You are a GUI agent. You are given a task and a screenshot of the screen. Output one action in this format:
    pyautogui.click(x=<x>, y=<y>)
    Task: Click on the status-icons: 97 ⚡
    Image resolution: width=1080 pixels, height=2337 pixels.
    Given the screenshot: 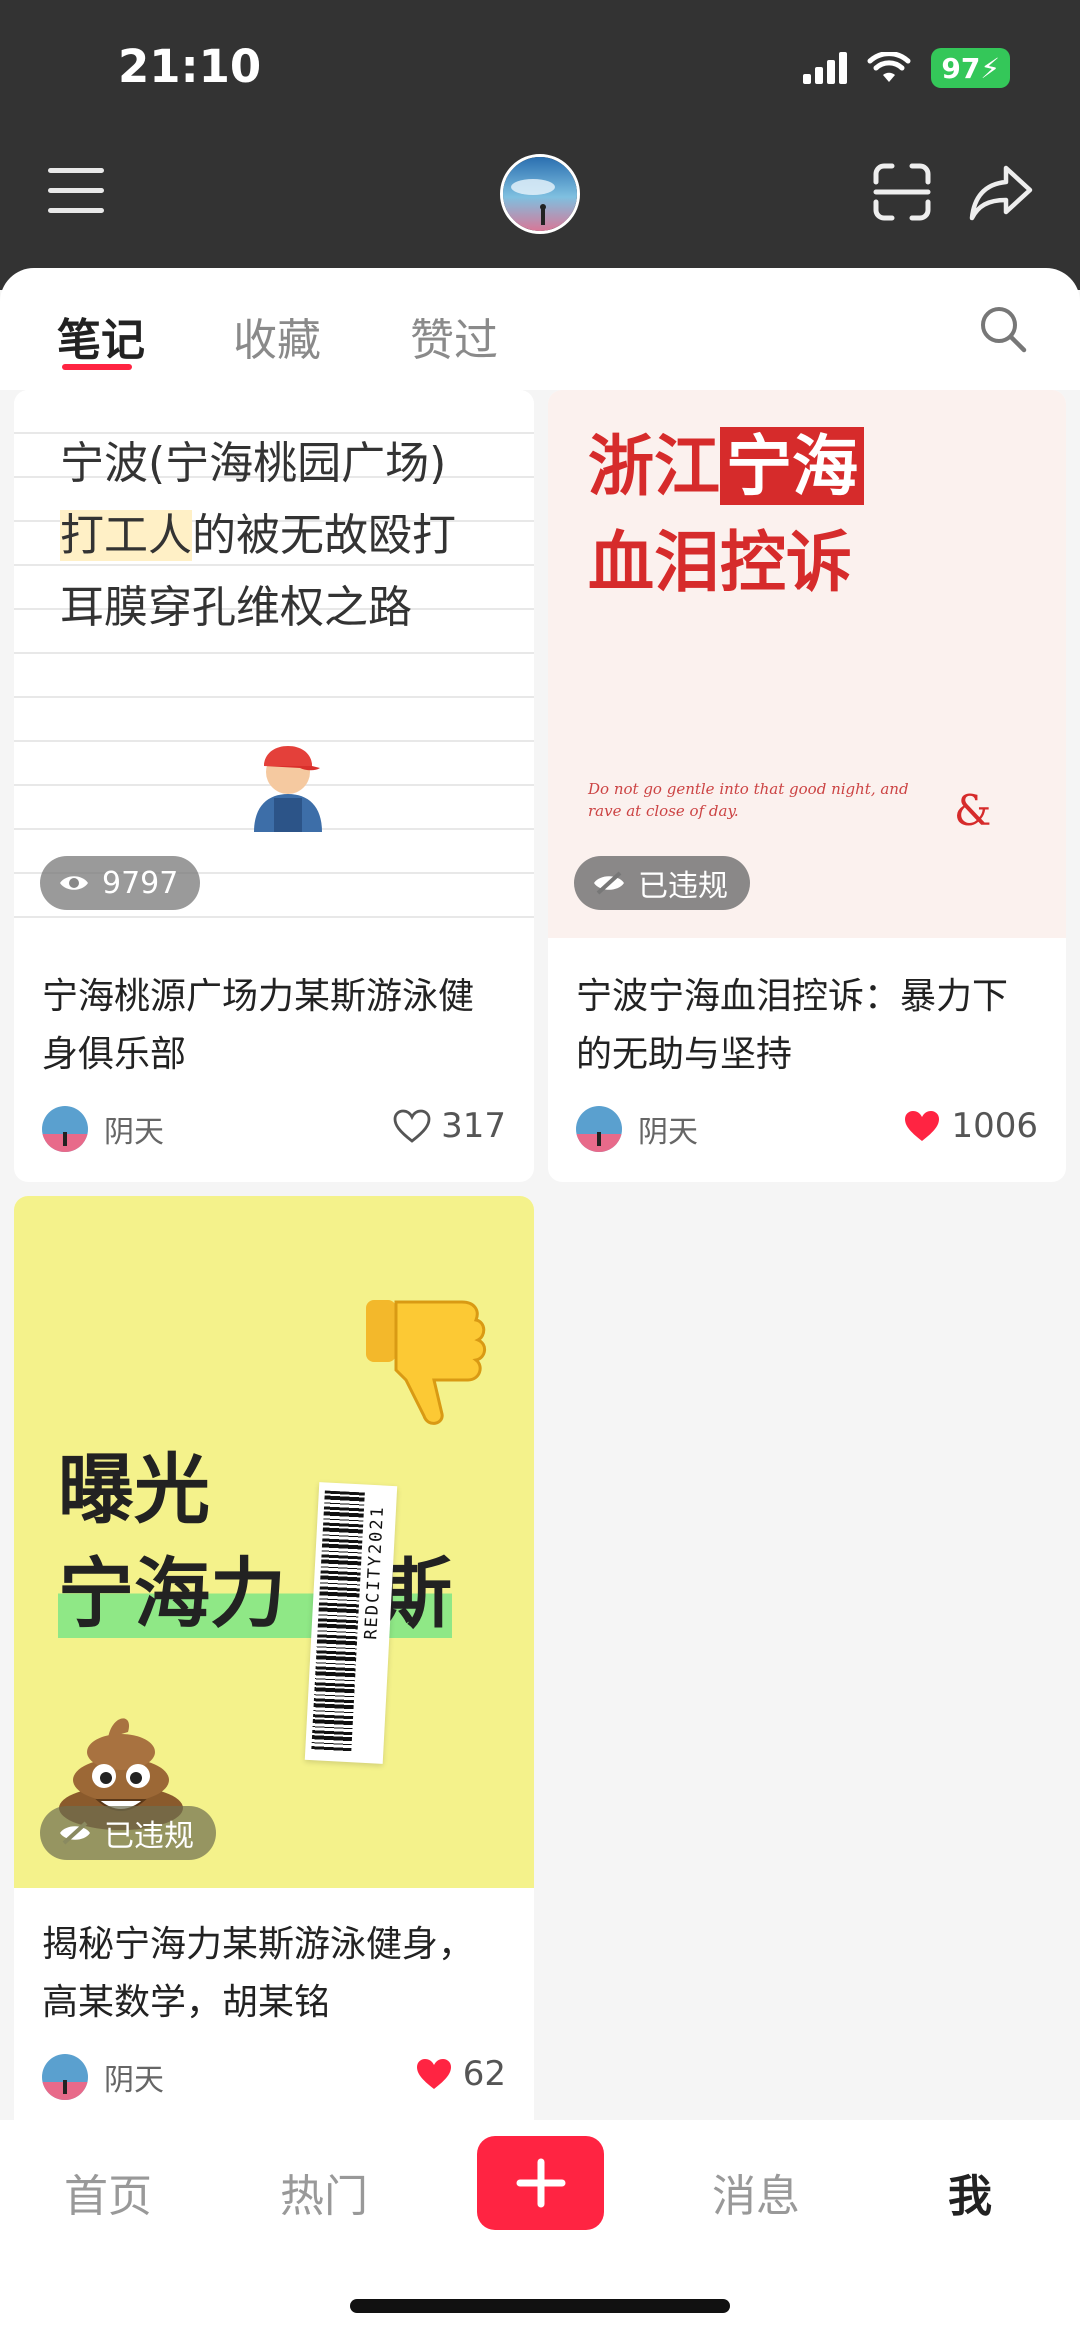 What is the action you would take?
    pyautogui.click(x=906, y=68)
    